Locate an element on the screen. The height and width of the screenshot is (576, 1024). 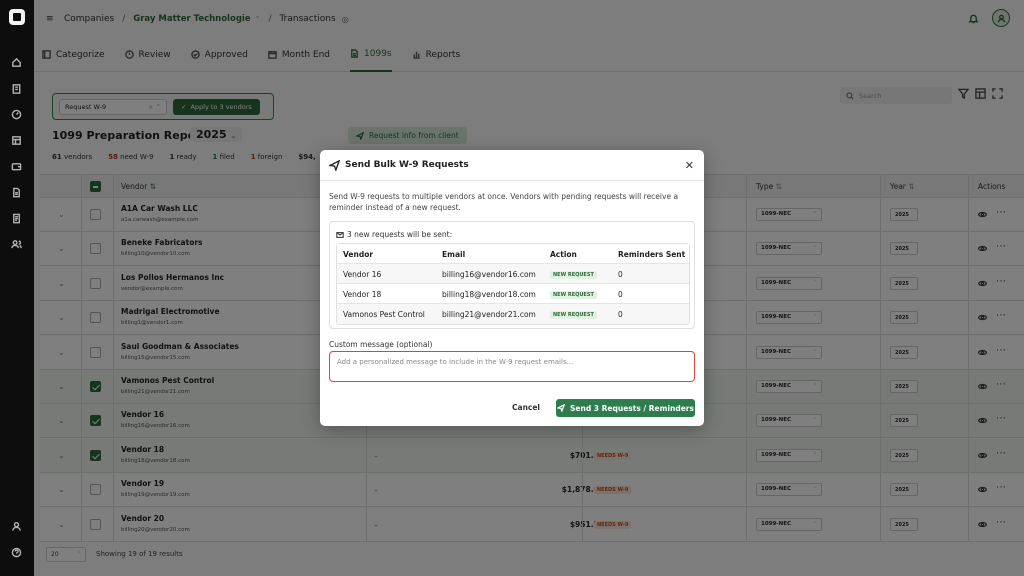
wallet-icon is located at coordinates (16, 166).